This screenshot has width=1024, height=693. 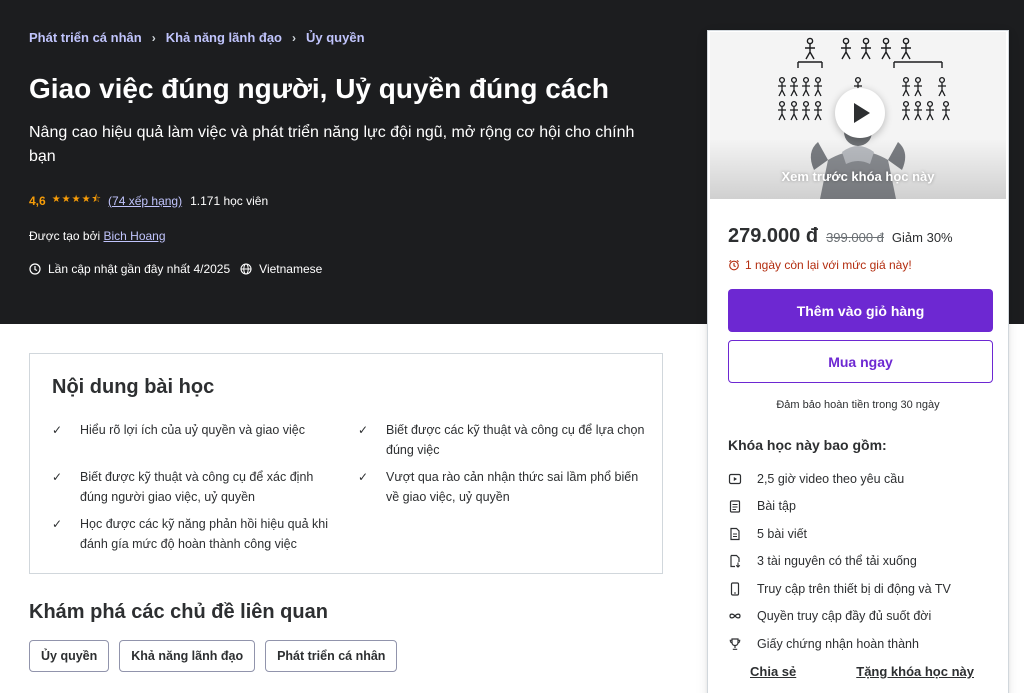 I want to click on alert-clock-icon, so click(x=35, y=269).